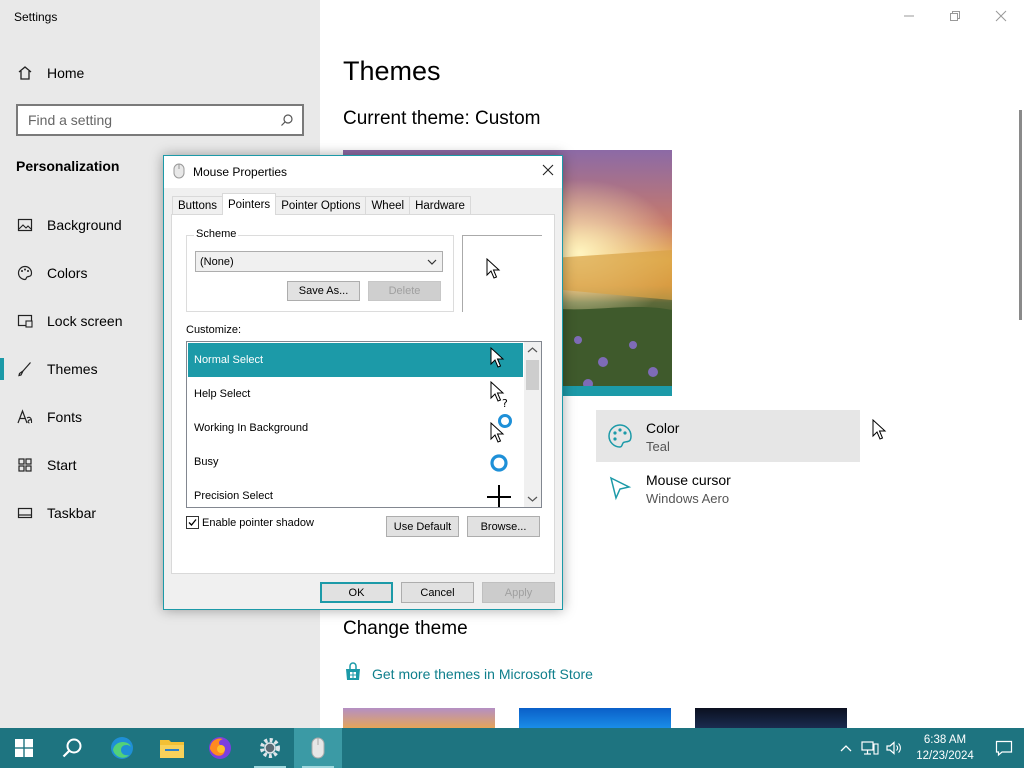 The width and height of the screenshot is (1024, 768). I want to click on network-icon, so click(870, 748).